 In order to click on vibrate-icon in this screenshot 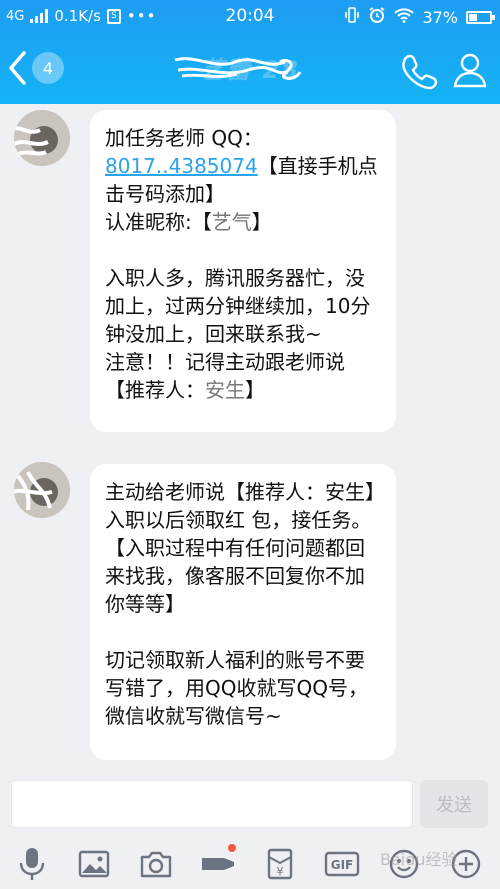, I will do `click(352, 17)`.